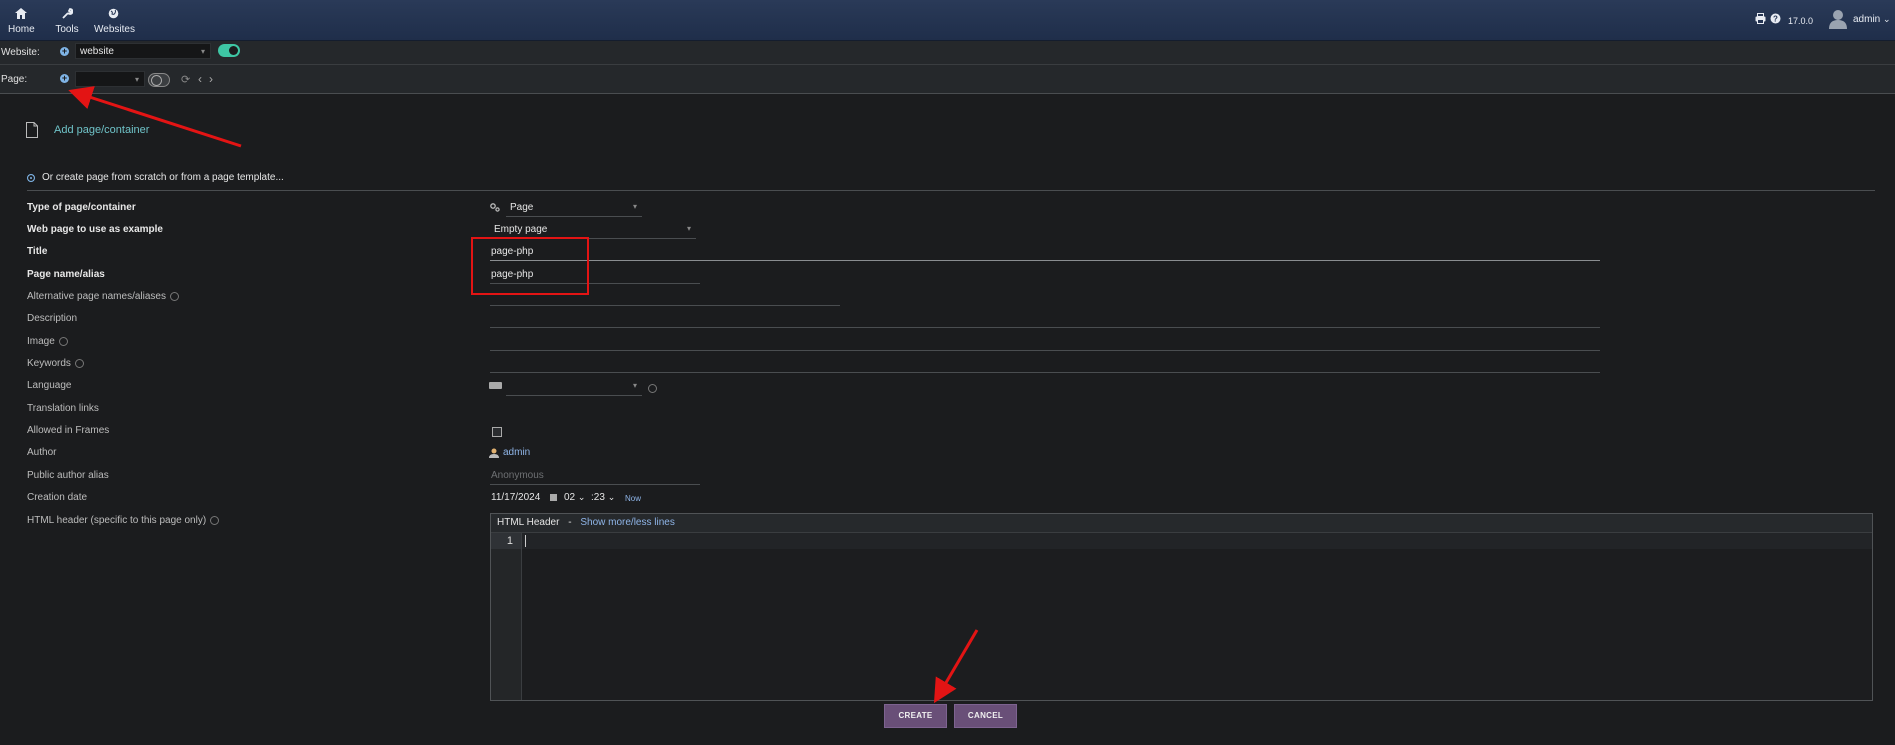  I want to click on annotation-arrow-add-page, so click(155, 117).